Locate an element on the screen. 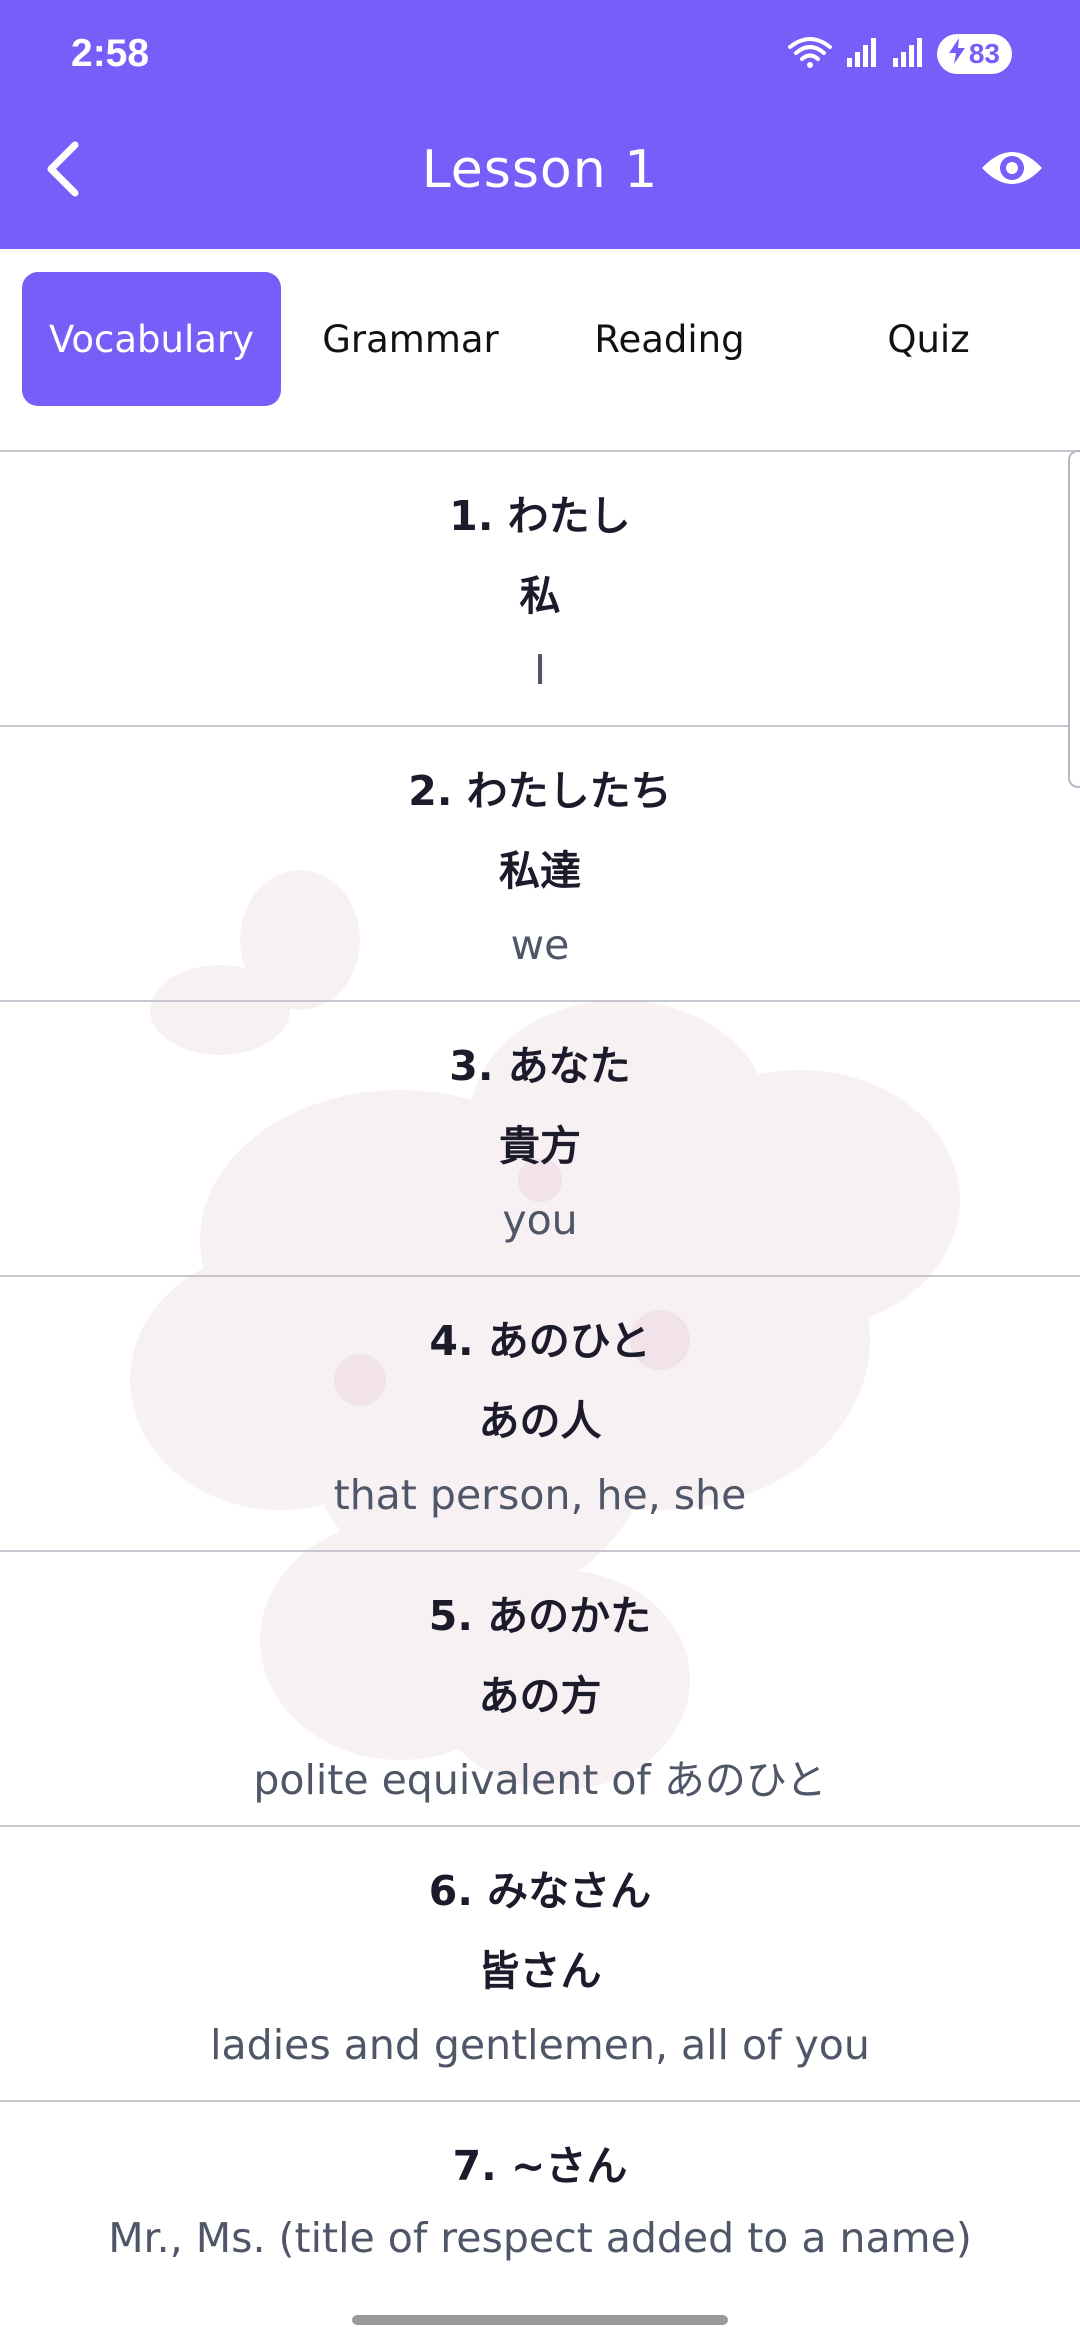 The height and width of the screenshot is (2340, 1080). vocab-kanji: あの人 is located at coordinates (540, 1421).